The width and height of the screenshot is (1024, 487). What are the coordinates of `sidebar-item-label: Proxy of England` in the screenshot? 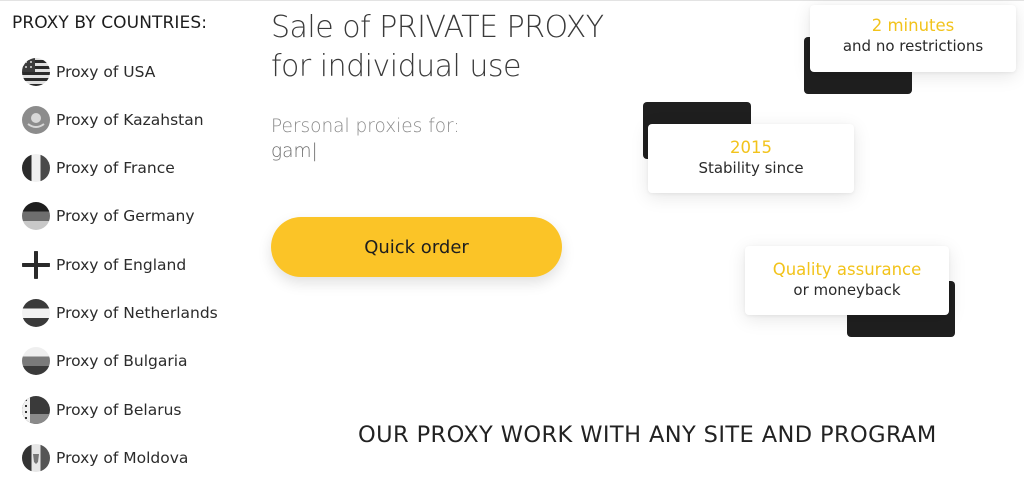 It's located at (121, 265).